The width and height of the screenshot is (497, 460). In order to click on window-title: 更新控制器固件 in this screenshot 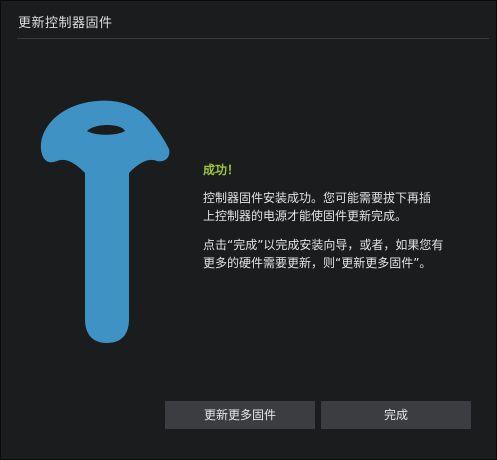, I will do `click(65, 23)`.